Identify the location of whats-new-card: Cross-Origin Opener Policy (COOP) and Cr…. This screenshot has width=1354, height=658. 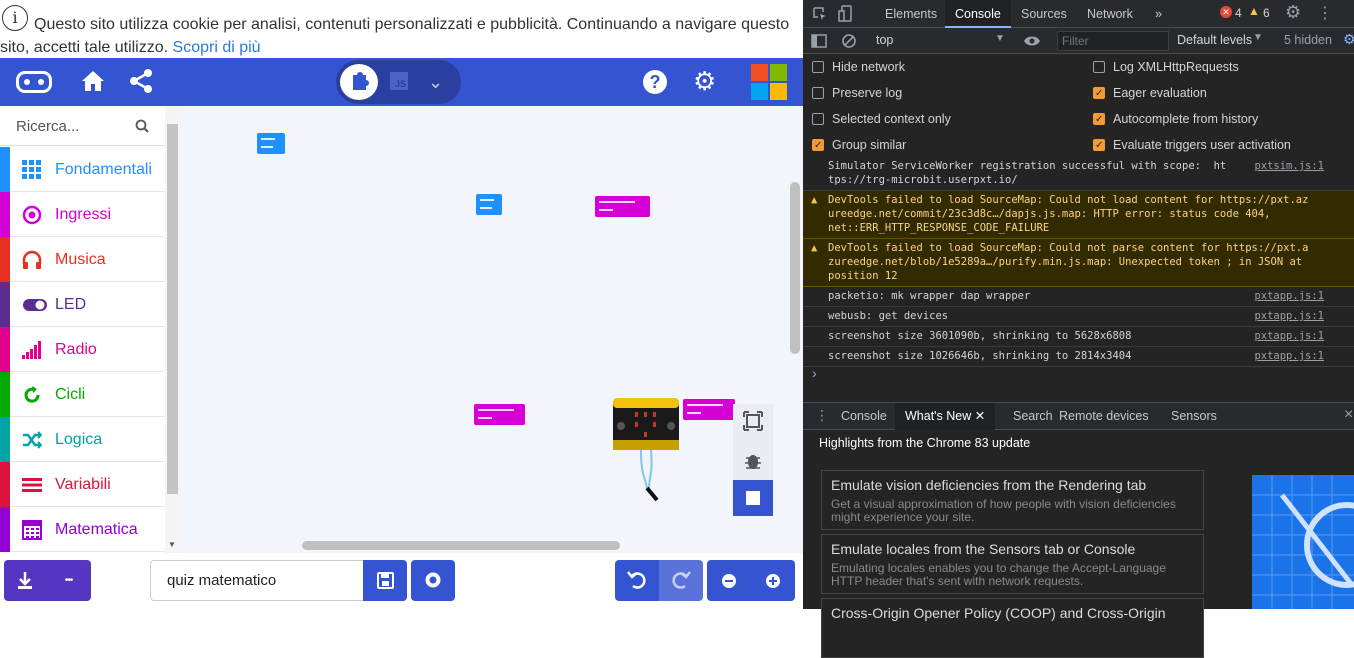
(1012, 628).